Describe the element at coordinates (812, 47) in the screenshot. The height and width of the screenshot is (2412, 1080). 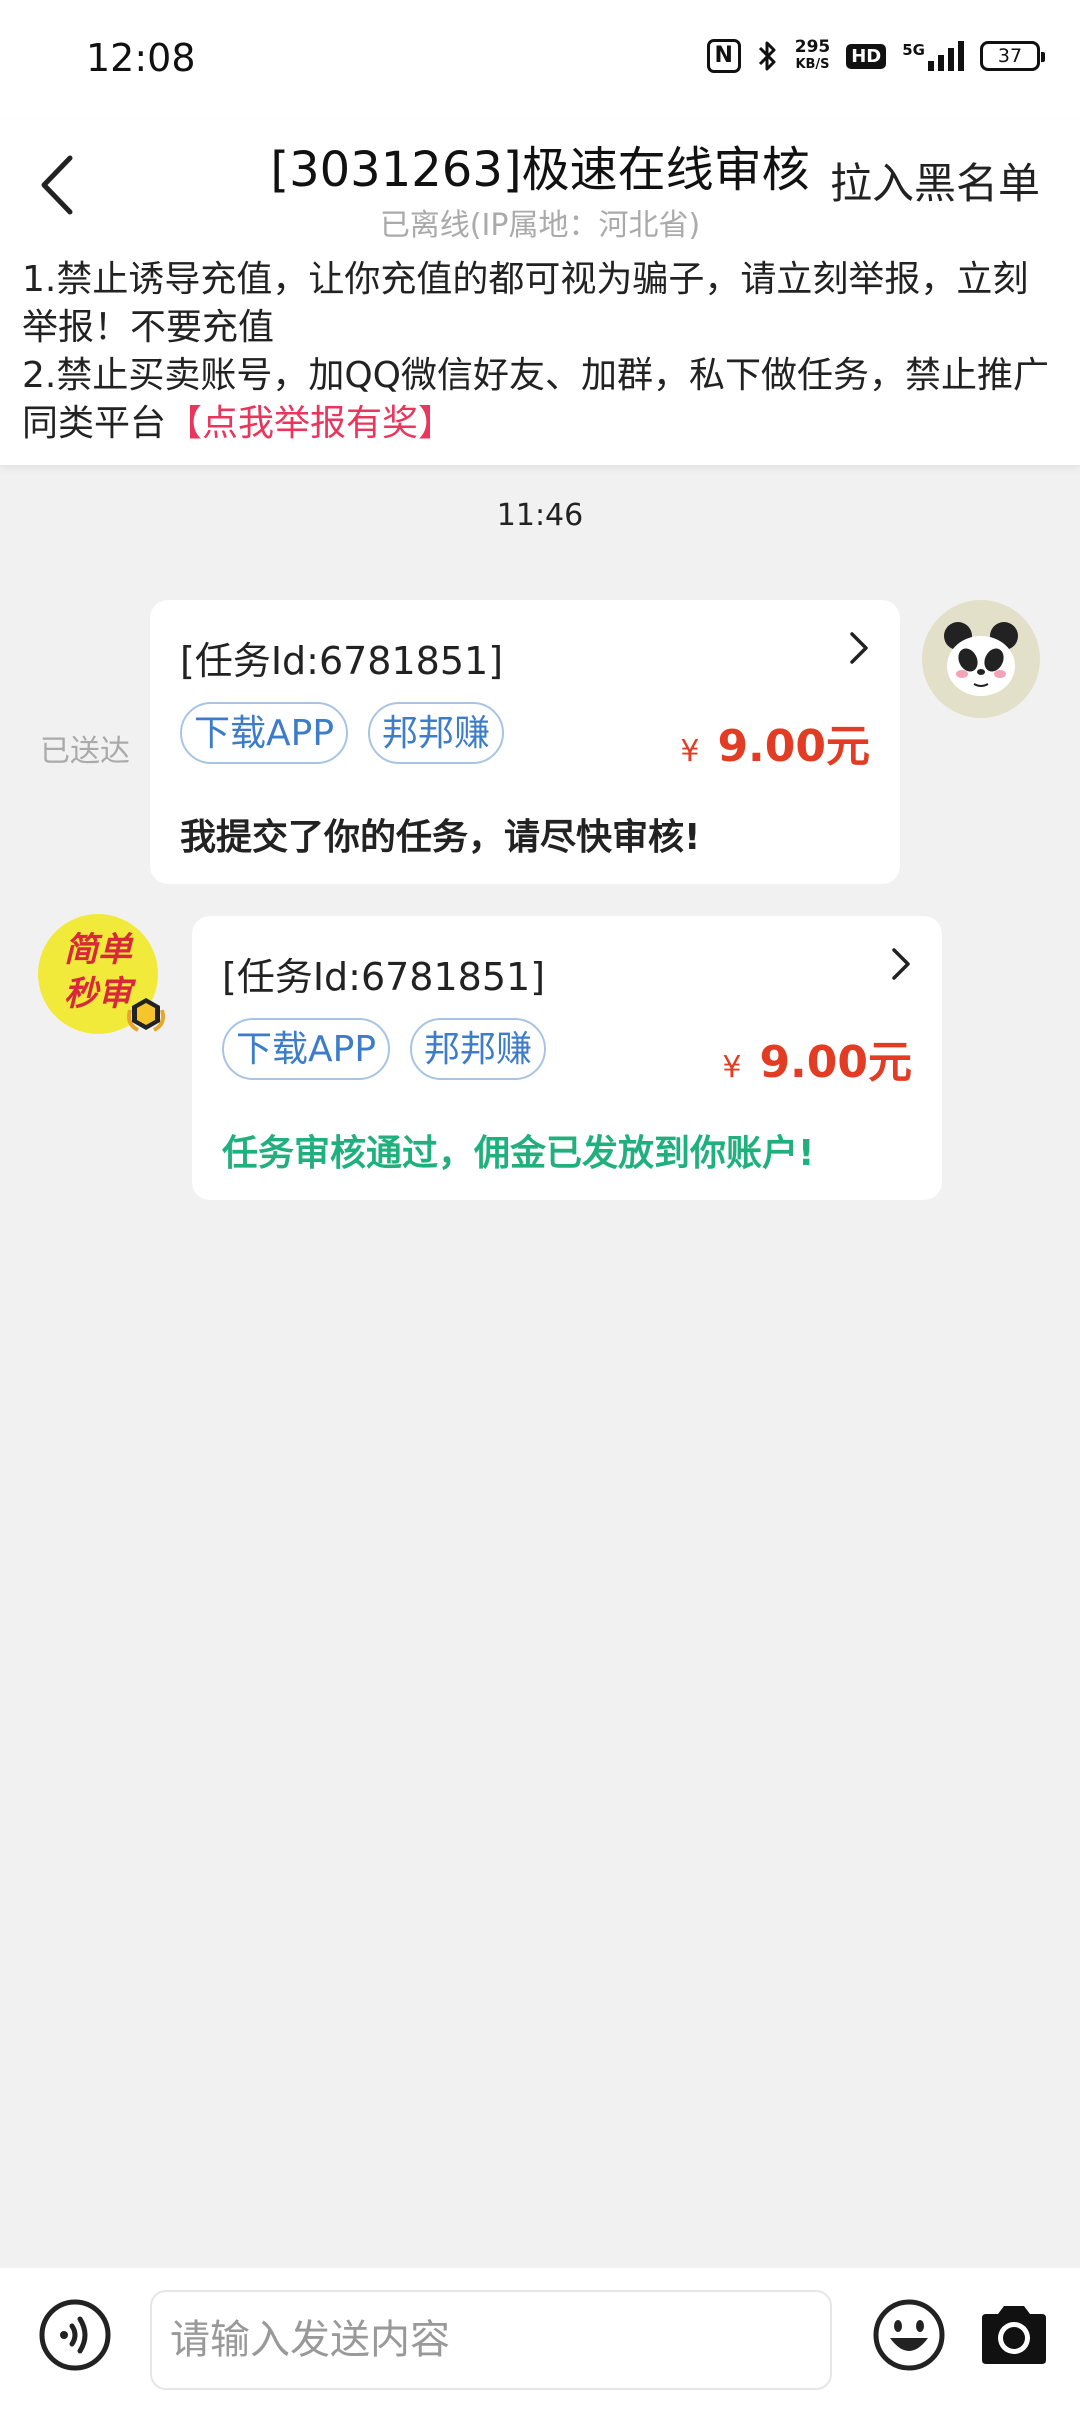
I see `network-speed-value: 295` at that location.